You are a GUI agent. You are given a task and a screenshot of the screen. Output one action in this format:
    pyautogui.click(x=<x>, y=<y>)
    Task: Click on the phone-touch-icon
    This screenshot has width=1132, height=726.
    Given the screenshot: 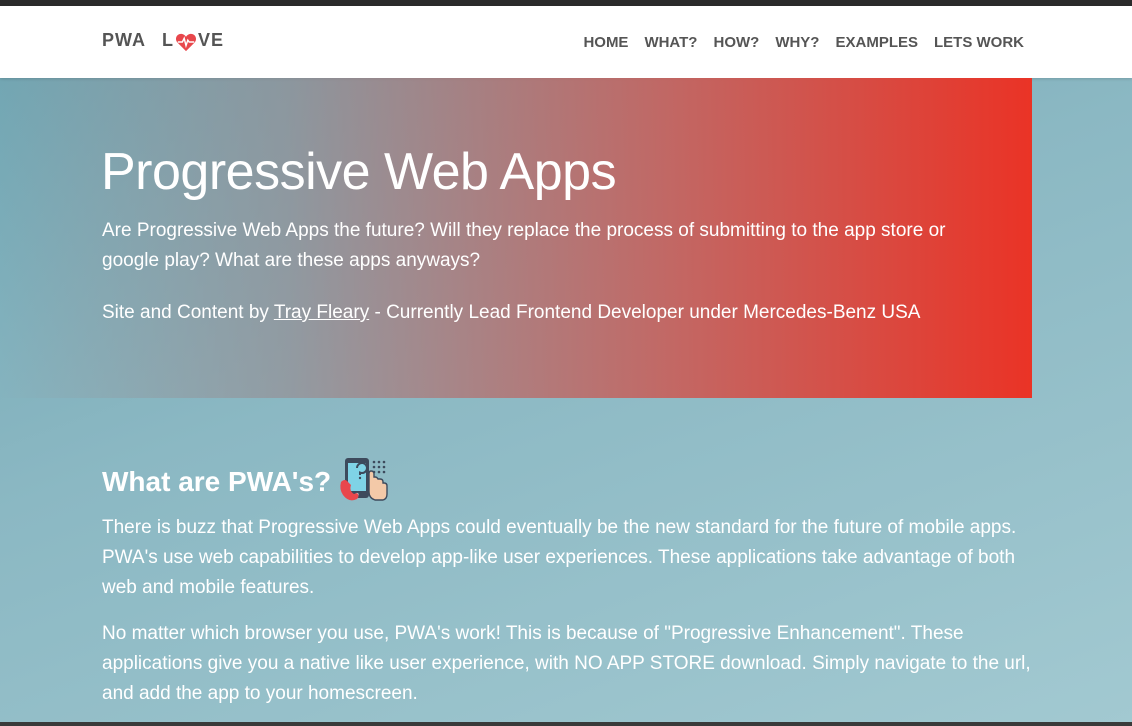 What is the action you would take?
    pyautogui.click(x=364, y=479)
    